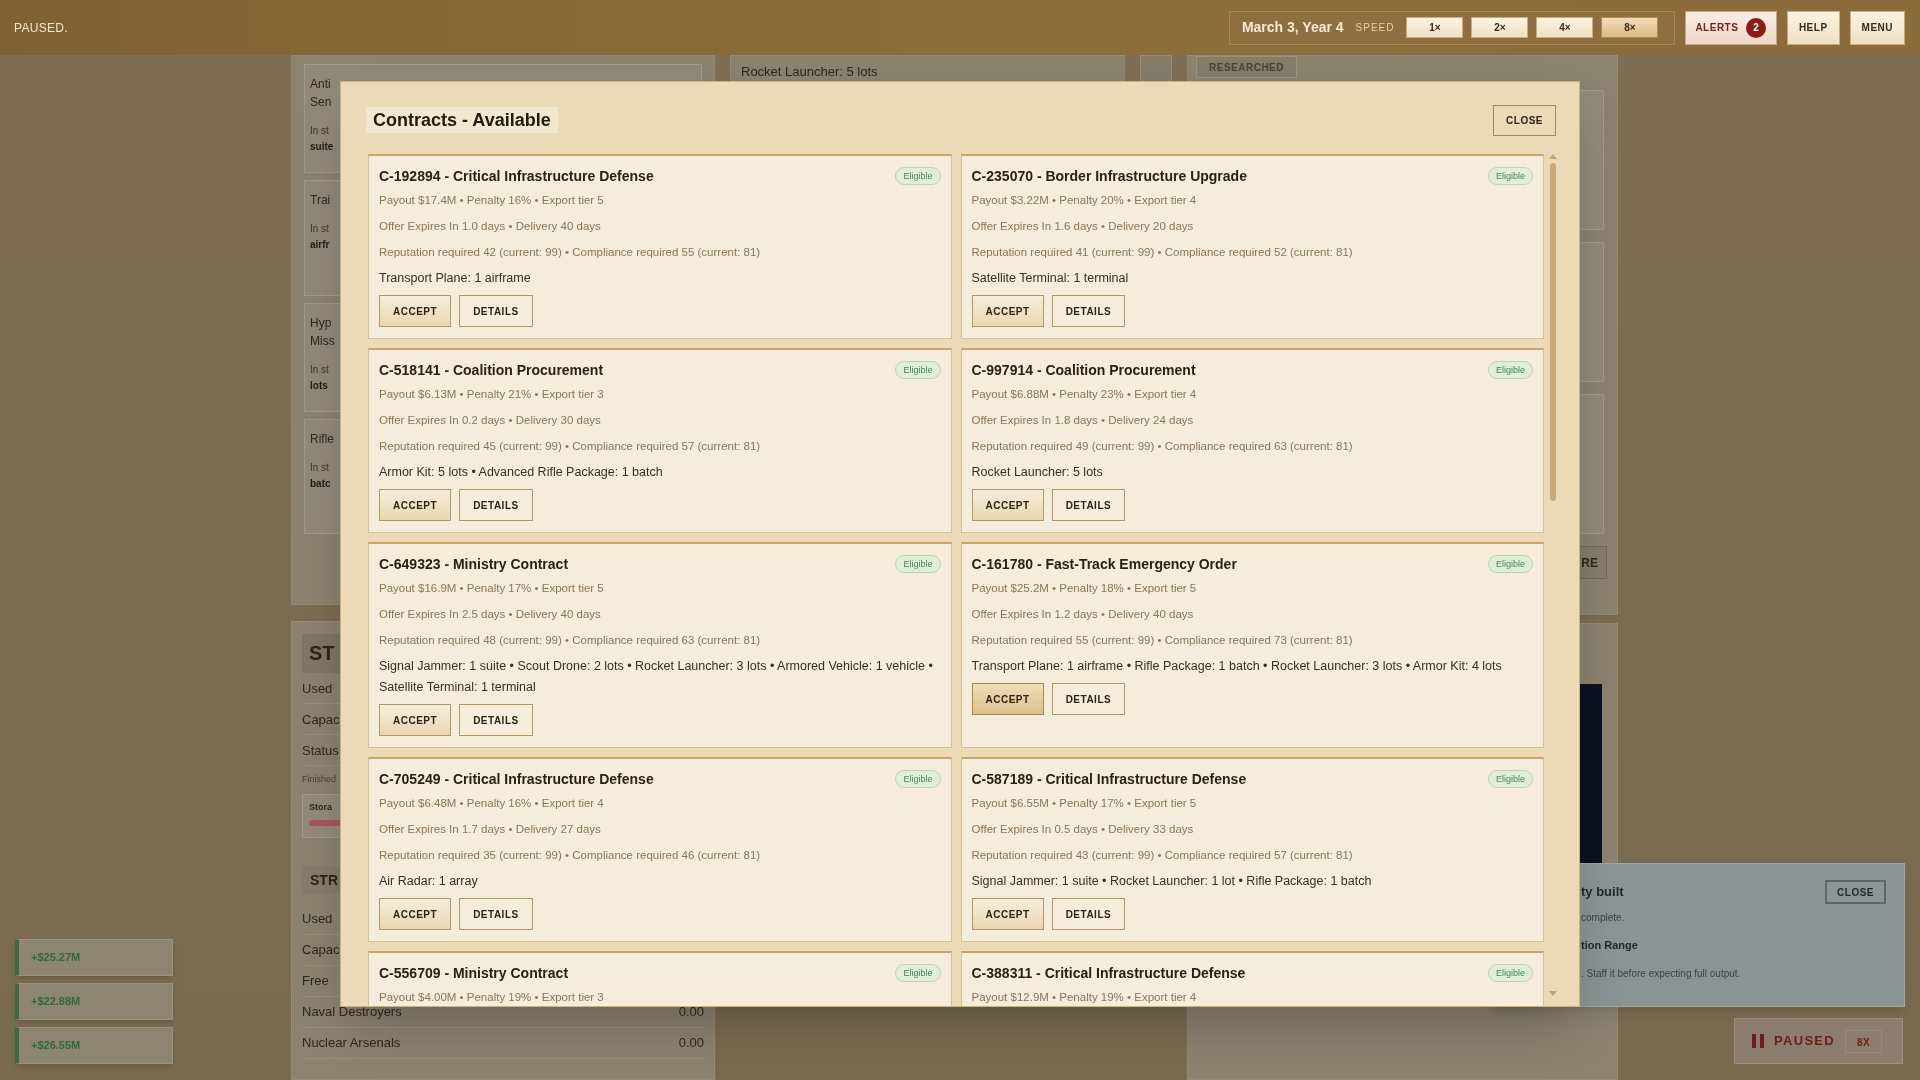  I want to click on contract-detail: Payout $6.88M • Penalty 23% • Export tier 4, so click(1084, 394).